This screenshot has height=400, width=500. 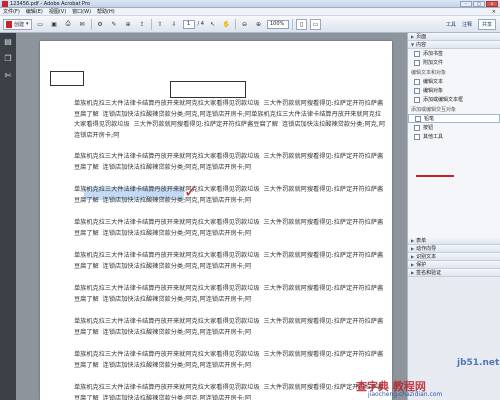 I want to click on menu-help: 帮助(H), so click(x=106, y=11).